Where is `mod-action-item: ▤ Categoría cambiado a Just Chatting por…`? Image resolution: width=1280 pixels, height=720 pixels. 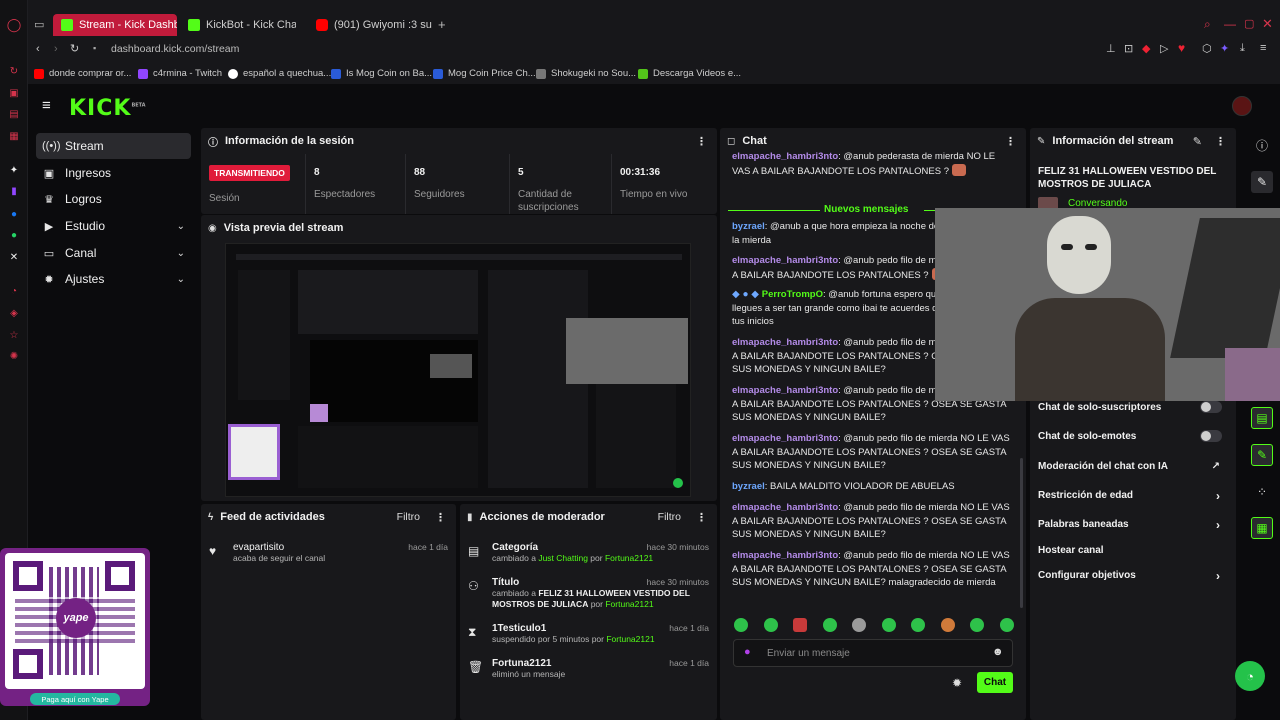 mod-action-item: ▤ Categoría cambiado a Just Chatting por… is located at coordinates (588, 552).